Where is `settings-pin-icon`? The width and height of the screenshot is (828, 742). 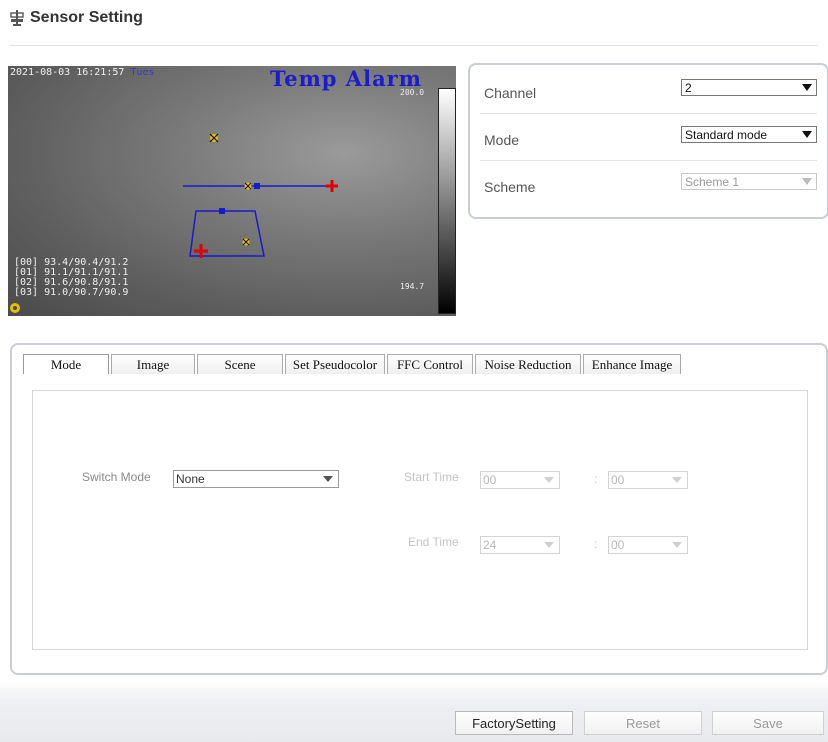
settings-pin-icon is located at coordinates (17, 18).